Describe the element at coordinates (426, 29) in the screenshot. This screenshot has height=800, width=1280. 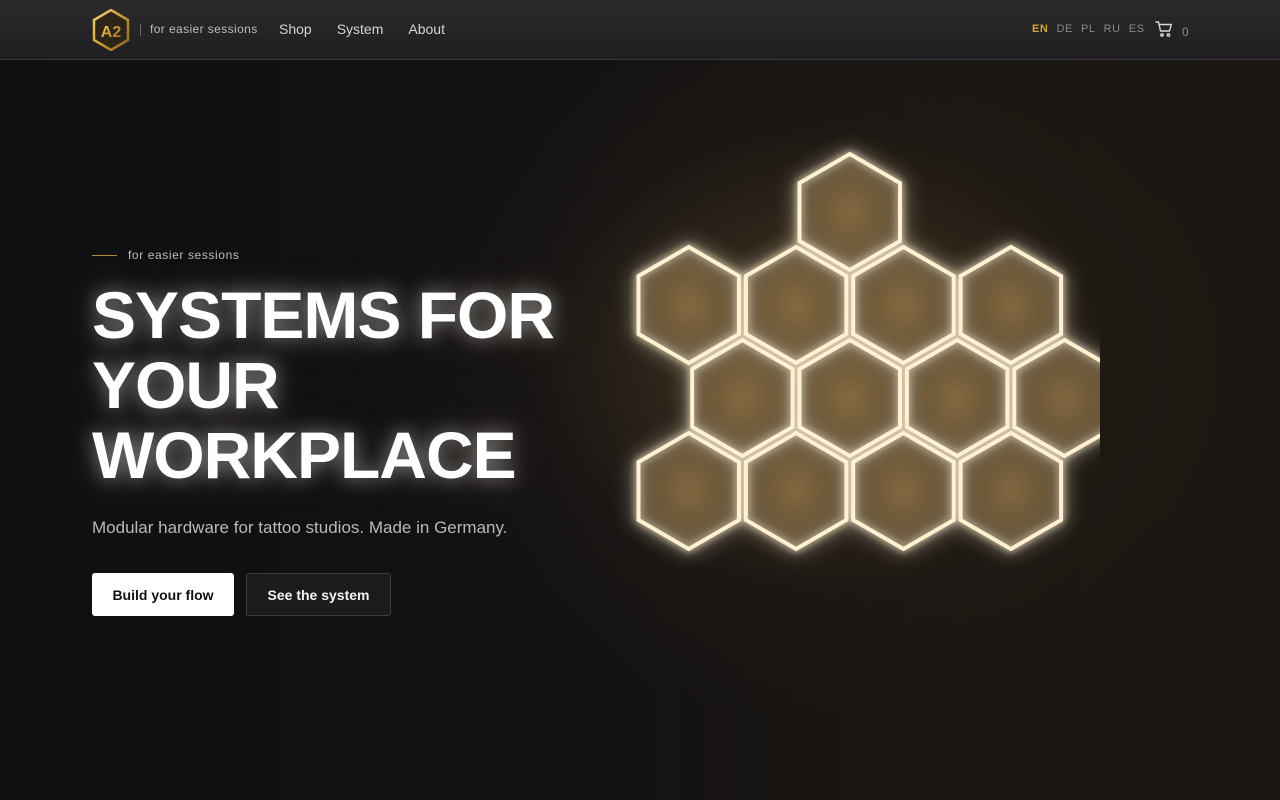
I see `nav-about: About` at that location.